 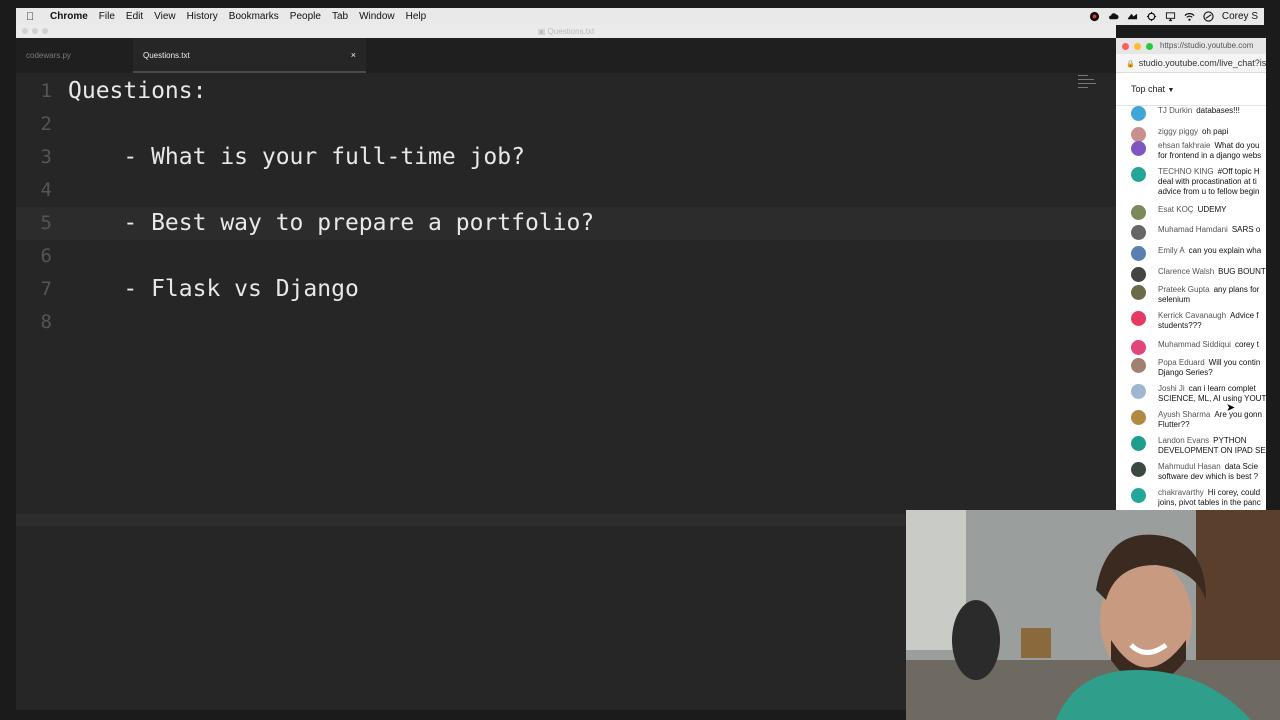 I want to click on chat-text: students???, so click(x=1180, y=325).